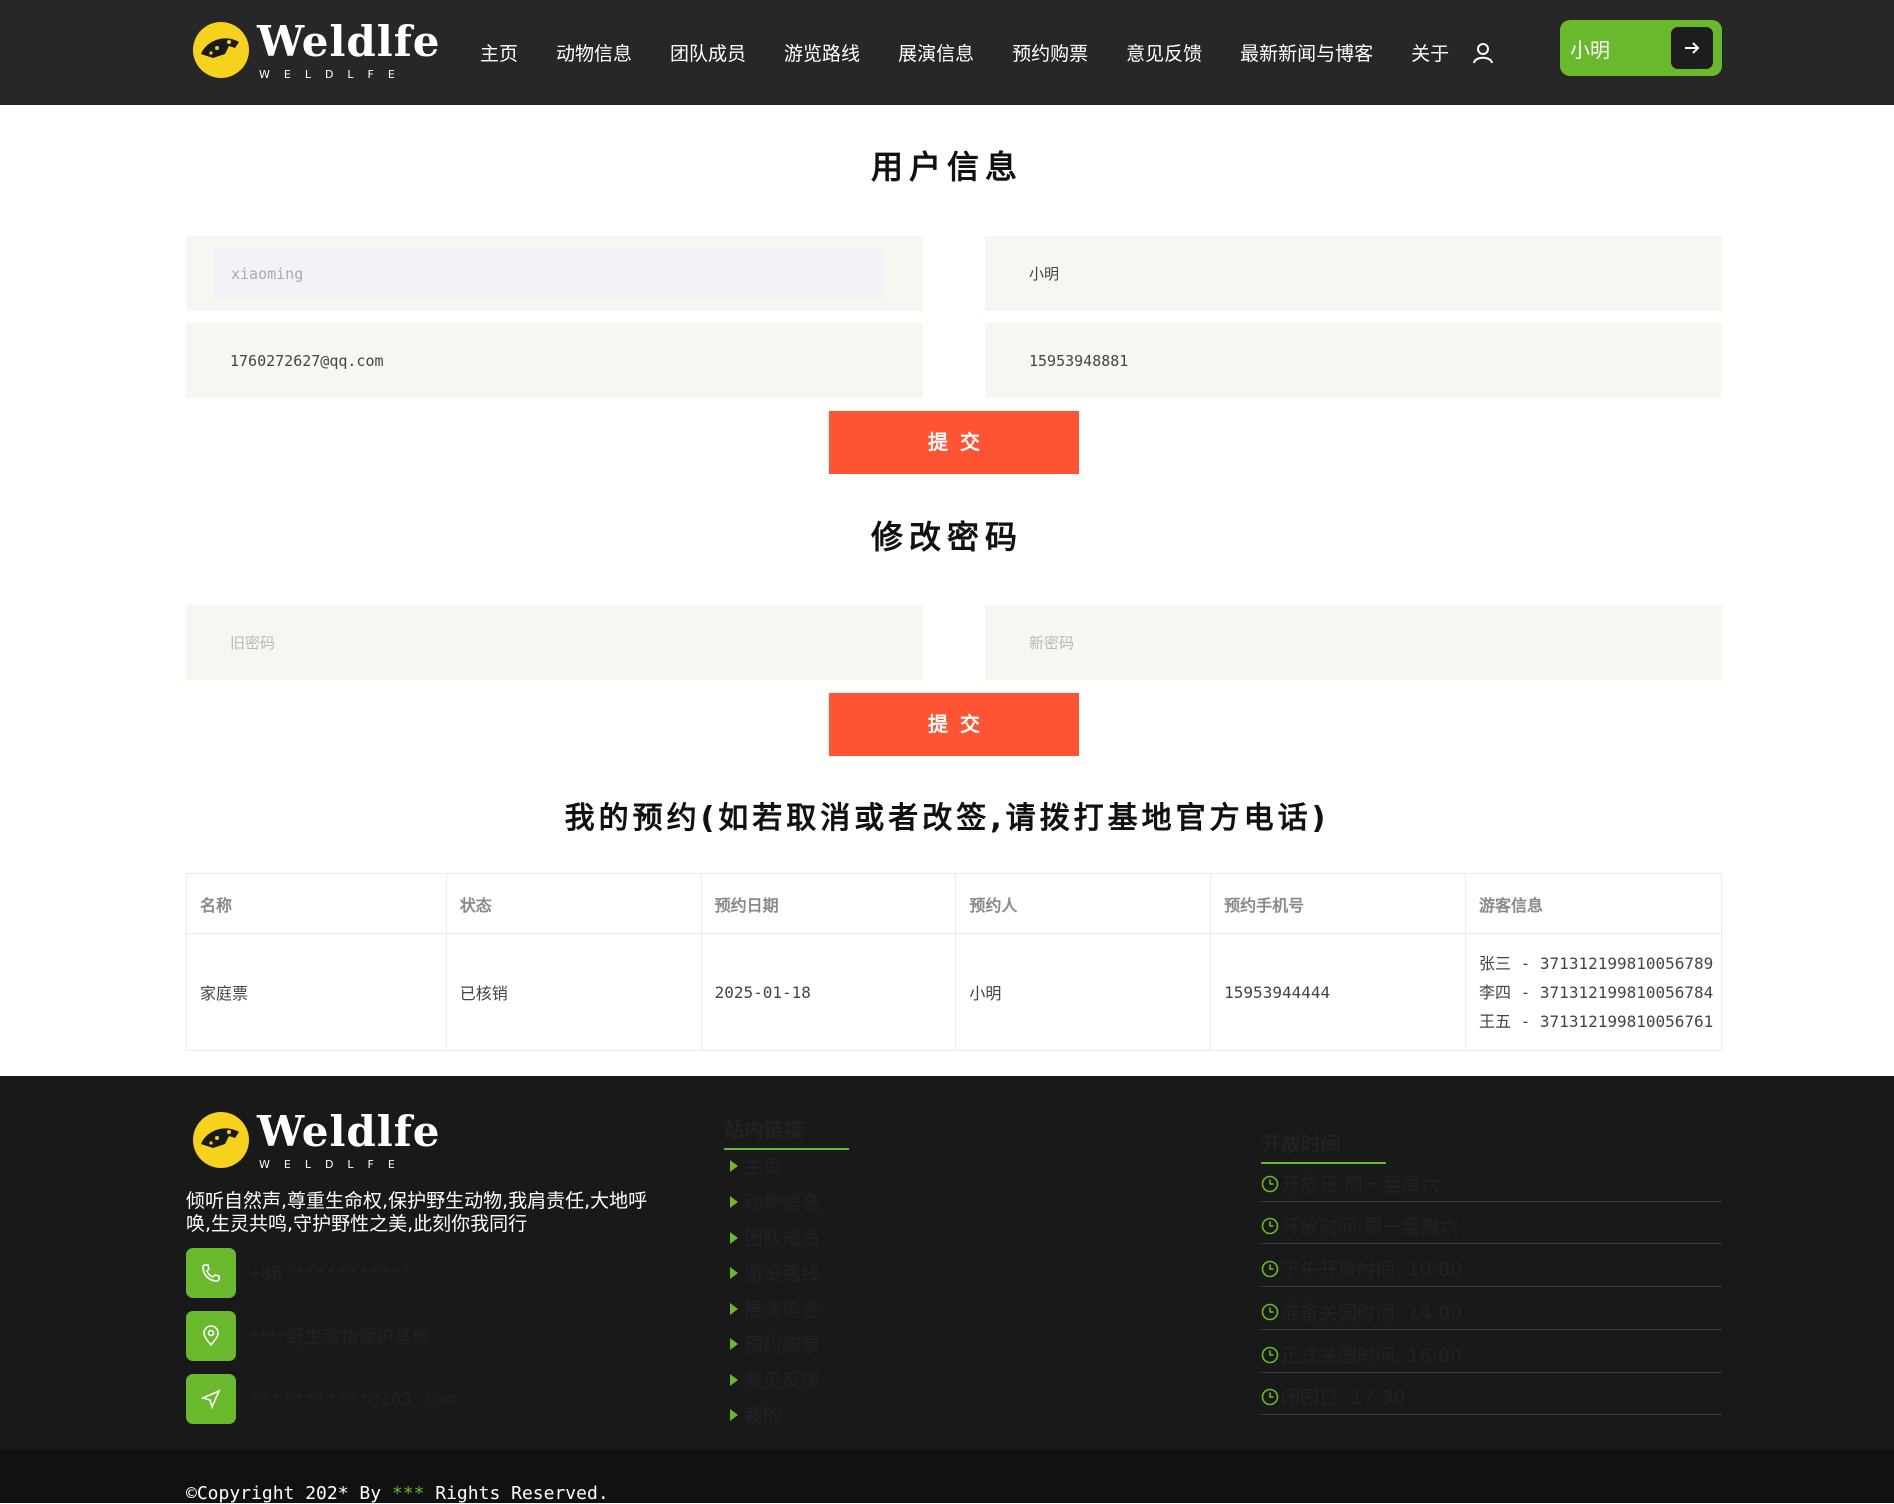 The height and width of the screenshot is (1504, 1894). What do you see at coordinates (936, 52) in the screenshot?
I see `nav-item-shows: 展演信息` at bounding box center [936, 52].